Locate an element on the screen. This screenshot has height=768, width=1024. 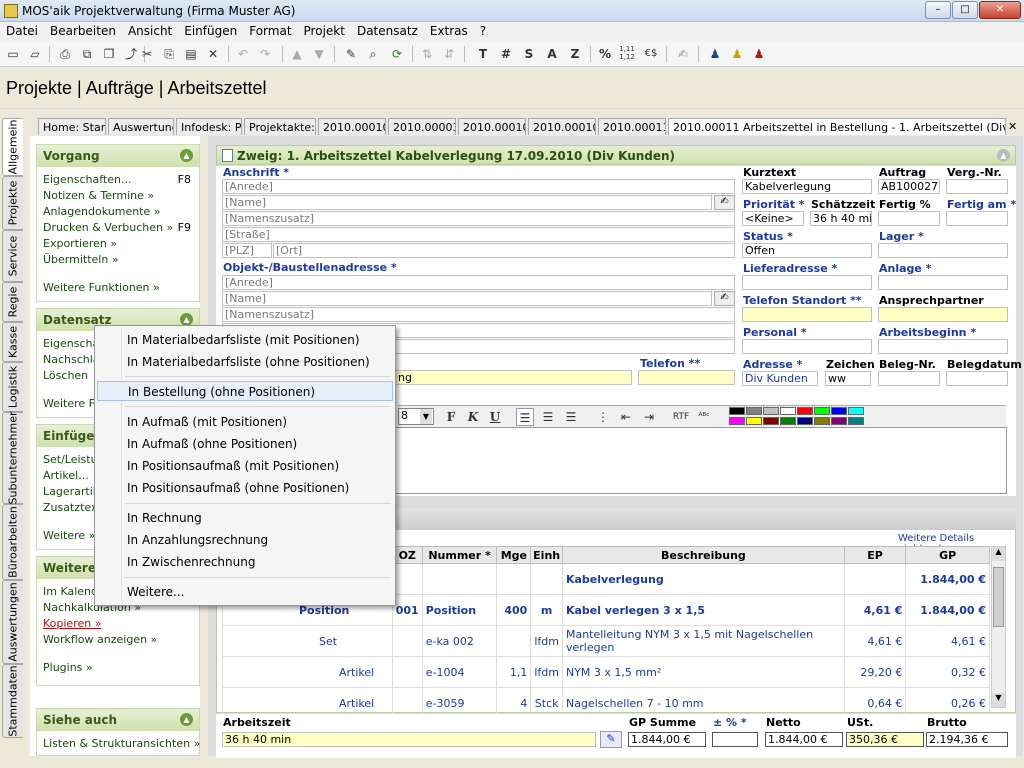
paste-icon: ▤ is located at coordinates (191, 54).